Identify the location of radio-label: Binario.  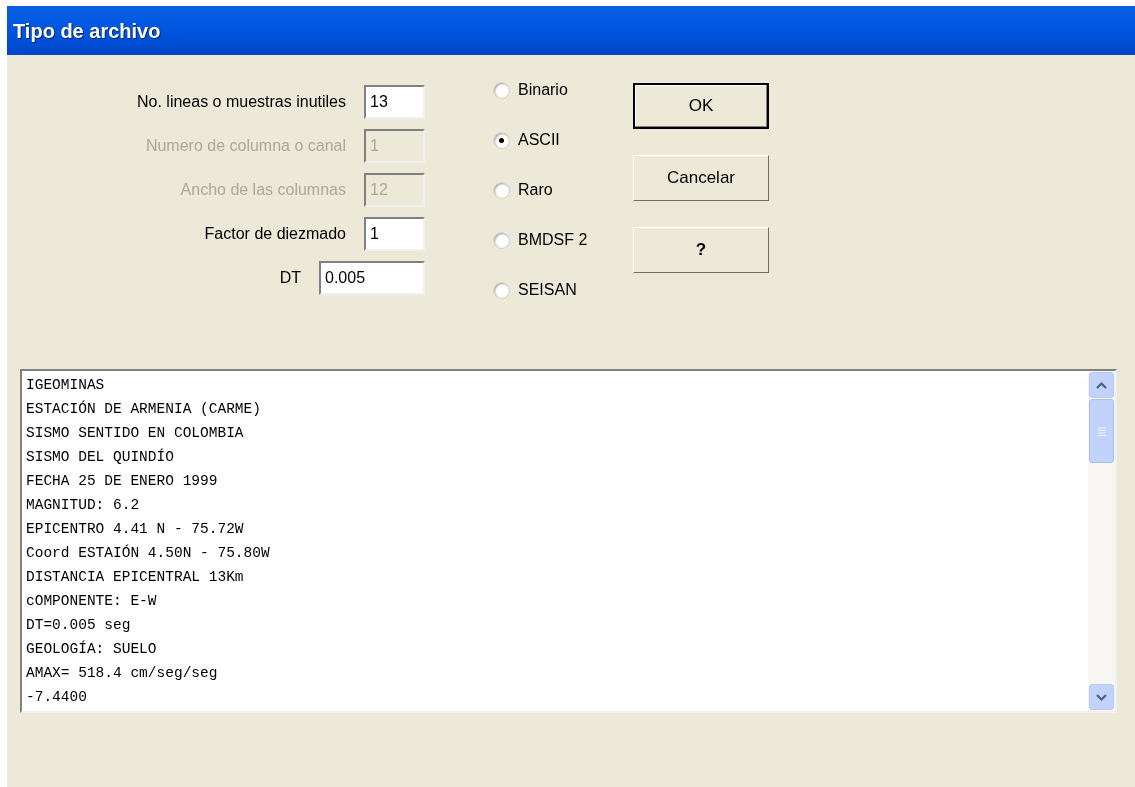
(543, 90).